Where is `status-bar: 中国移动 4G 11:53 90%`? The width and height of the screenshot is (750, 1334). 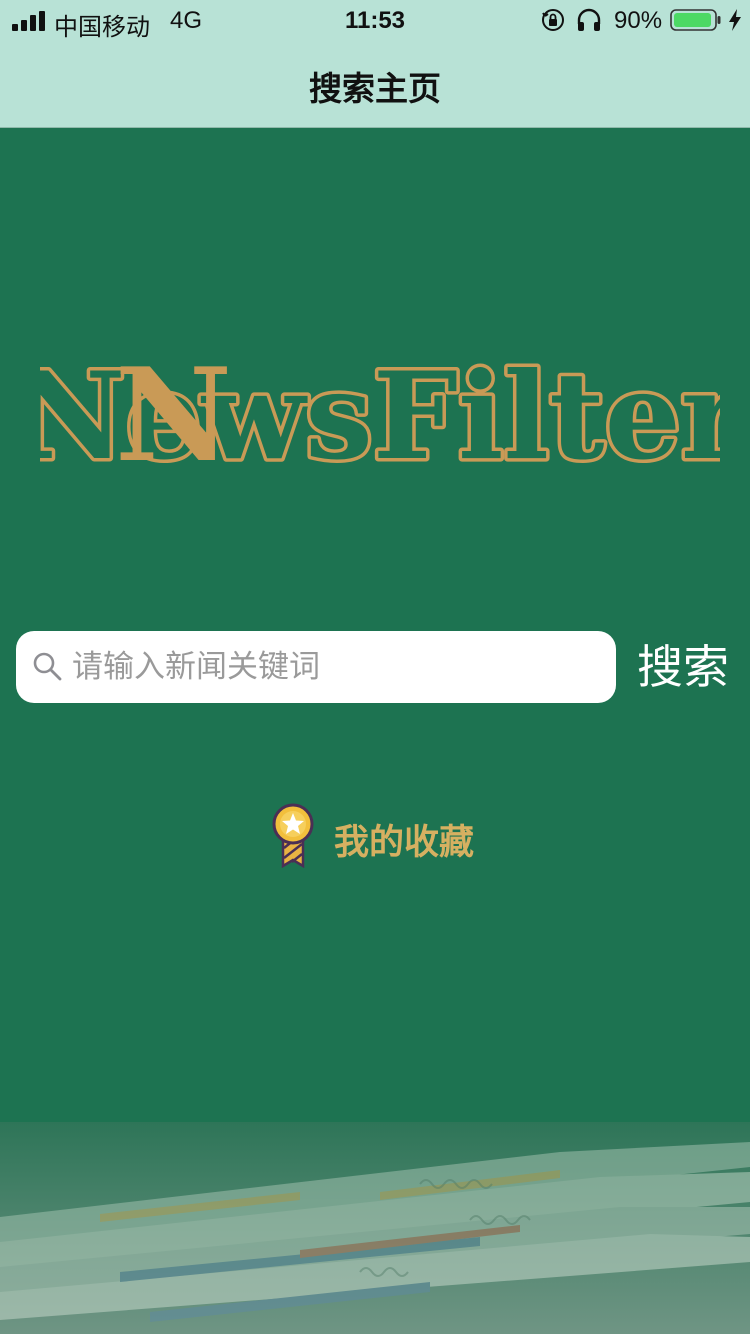
status-bar: 中国移动 4G 11:53 90% is located at coordinates (375, 20).